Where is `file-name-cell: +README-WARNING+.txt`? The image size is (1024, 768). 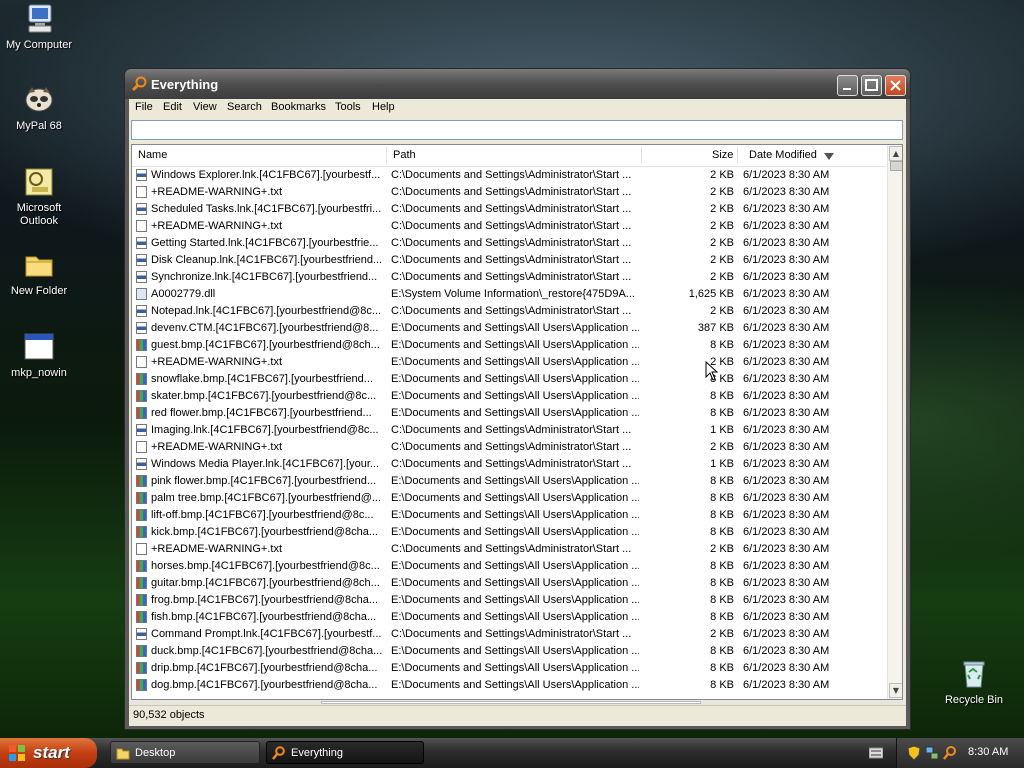
file-name-cell: +README-WARNING+.txt is located at coordinates (216, 192).